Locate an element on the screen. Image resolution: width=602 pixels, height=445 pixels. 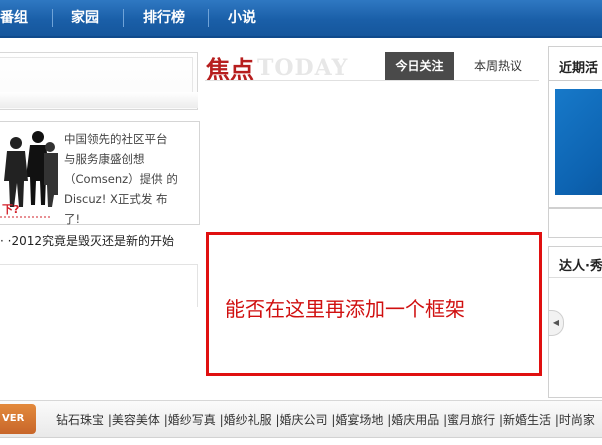
intro-line: （Comsenz）提供 的 is located at coordinates (121, 179).